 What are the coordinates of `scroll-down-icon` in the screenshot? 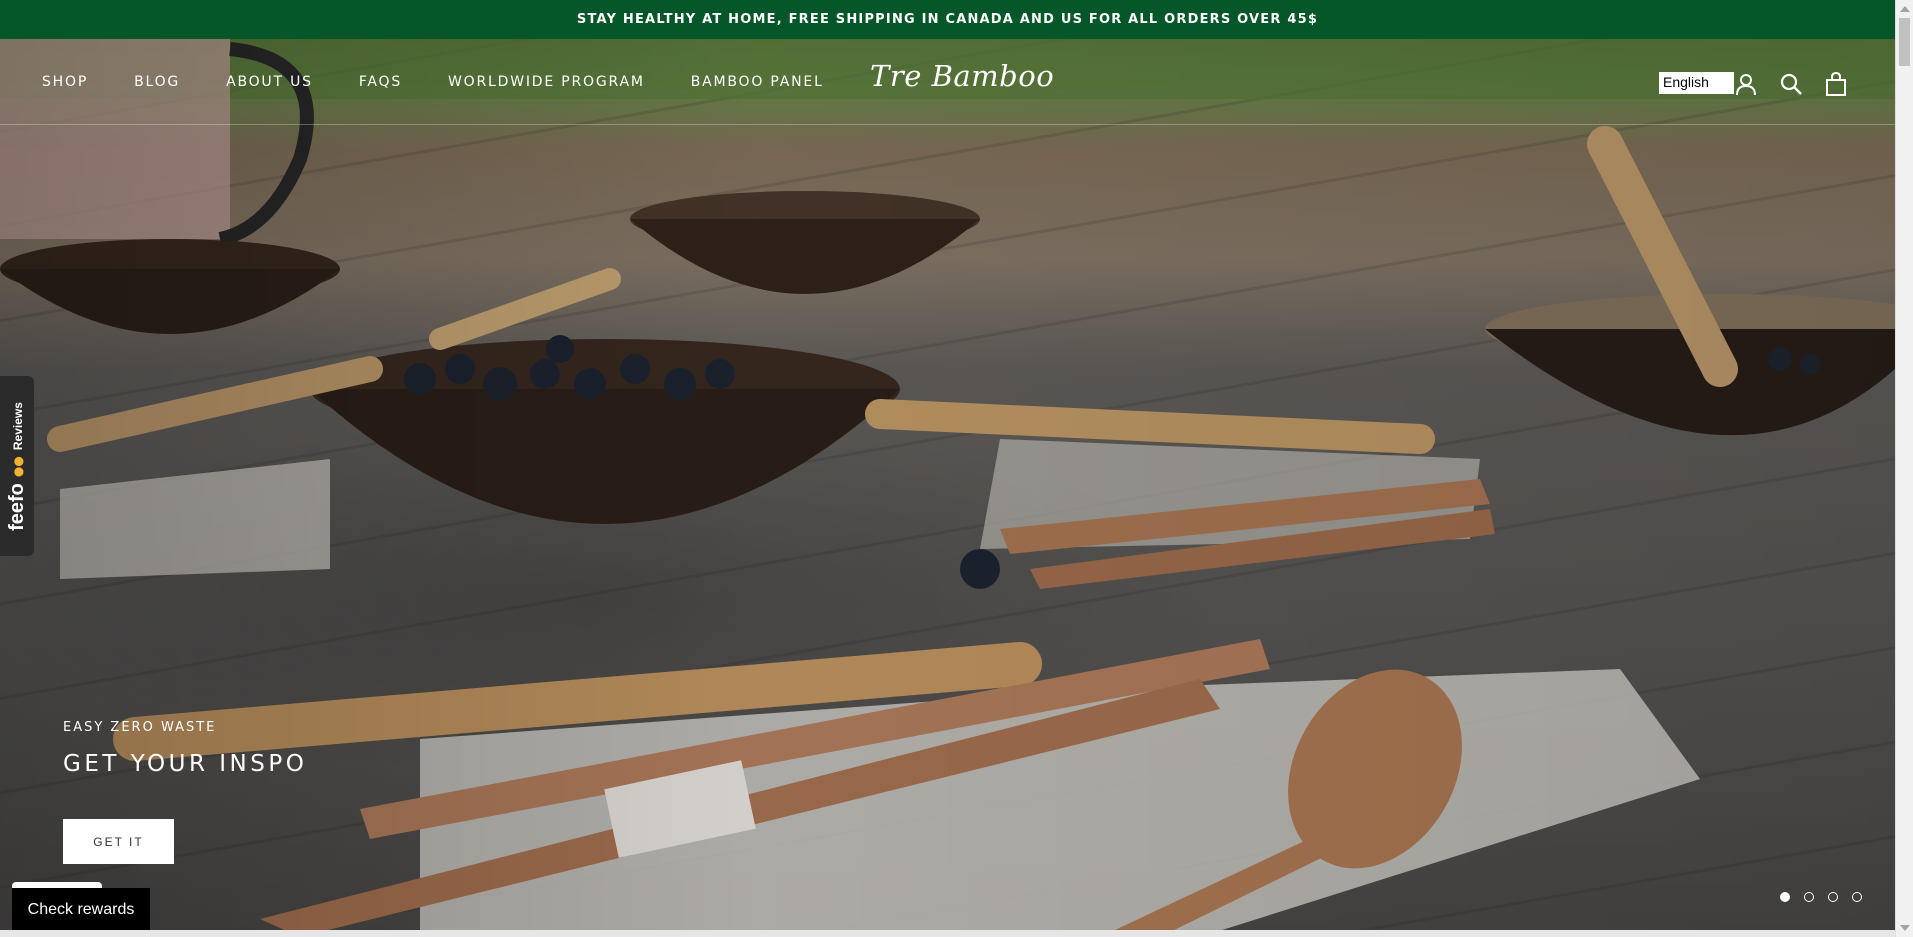 It's located at (1905, 928).